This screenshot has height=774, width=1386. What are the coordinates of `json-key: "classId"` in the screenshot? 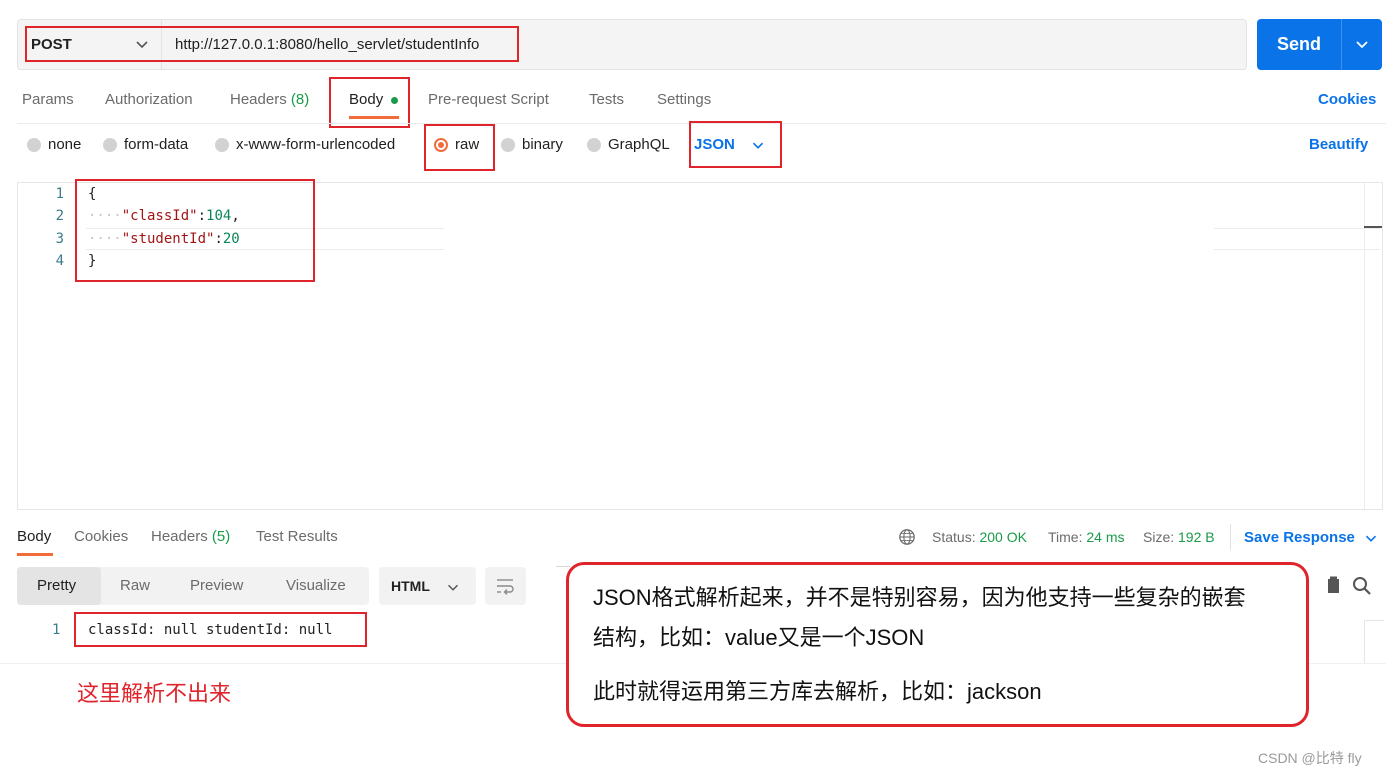 It's located at (159, 216).